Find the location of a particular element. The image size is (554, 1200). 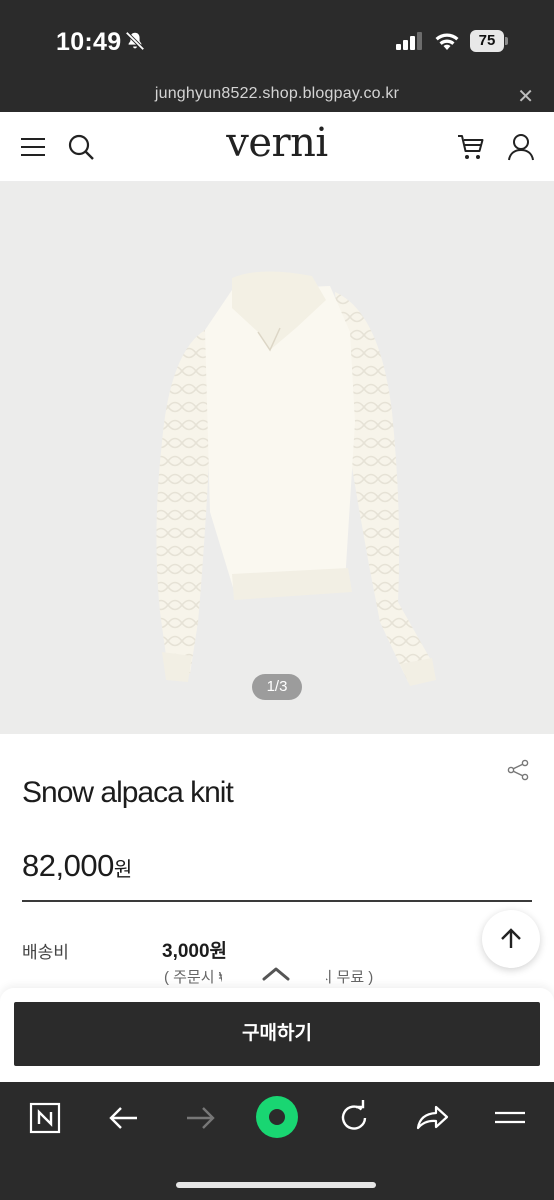

signal-icon is located at coordinates (409, 41).